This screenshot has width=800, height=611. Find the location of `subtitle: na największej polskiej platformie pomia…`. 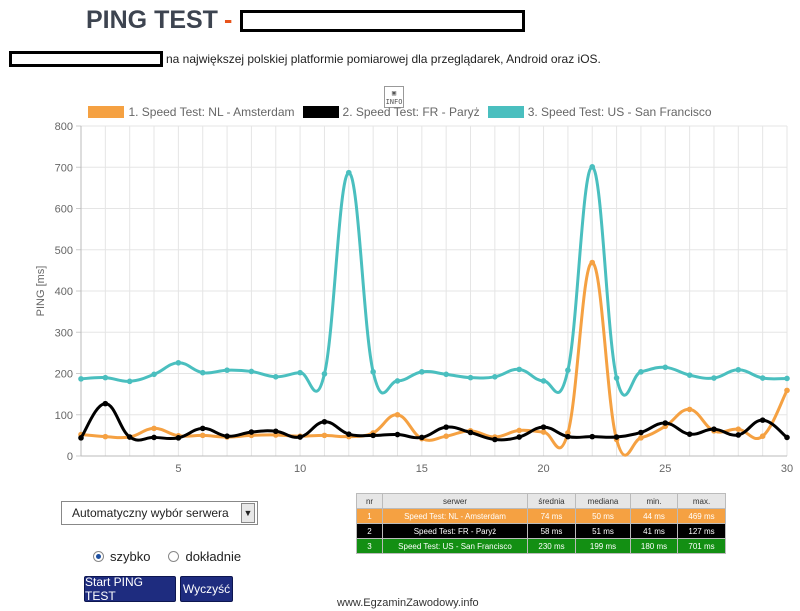

subtitle: na największej polskiej platformie pomia… is located at coordinates (305, 59).